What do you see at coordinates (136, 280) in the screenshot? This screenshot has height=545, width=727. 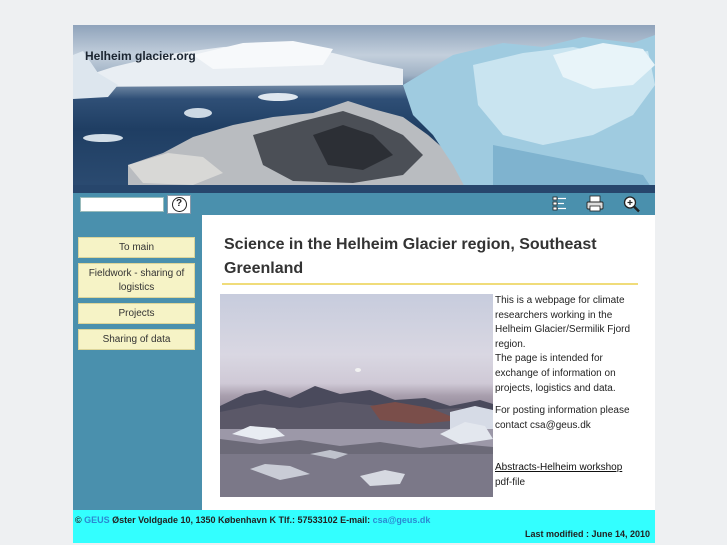 I see `nav-fieldwork: Fieldwork - sharing of logistics` at bounding box center [136, 280].